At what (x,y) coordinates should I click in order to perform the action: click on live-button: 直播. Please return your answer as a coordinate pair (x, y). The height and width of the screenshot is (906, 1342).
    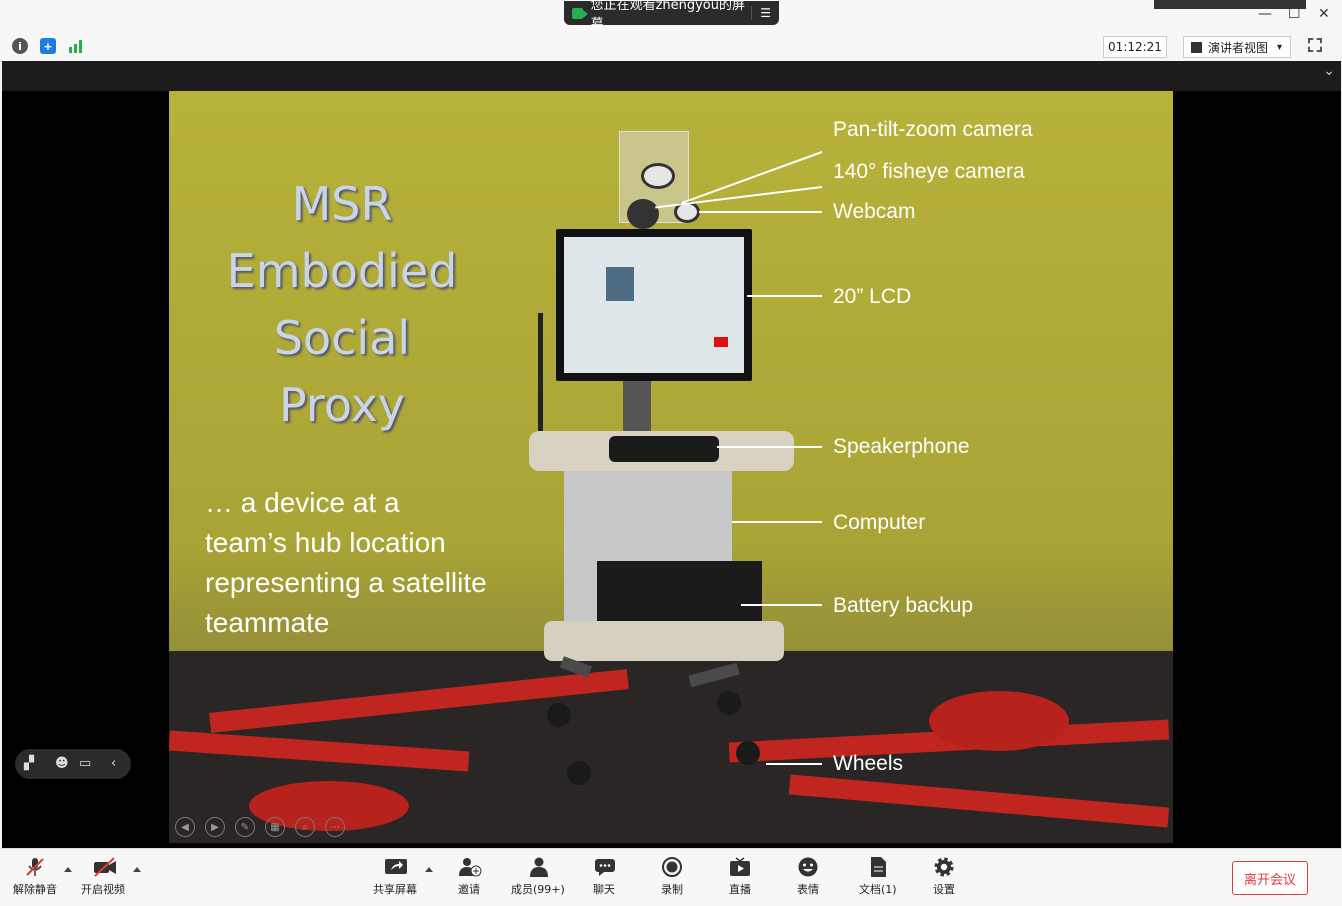
    Looking at the image, I should click on (740, 877).